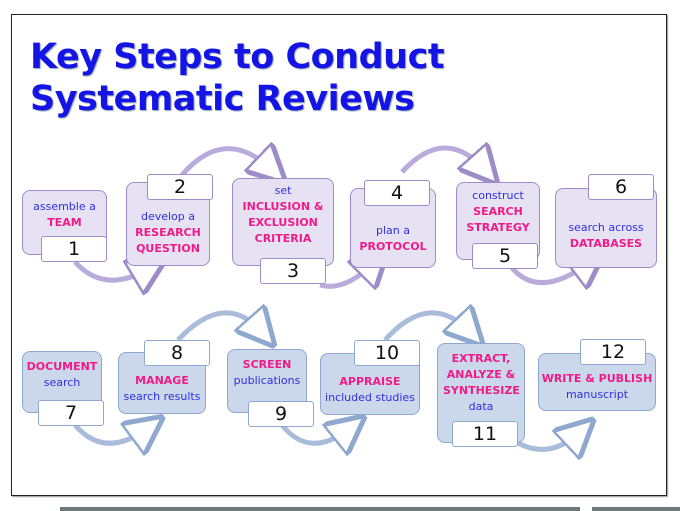  I want to click on step-10-text: included studies, so click(370, 397).